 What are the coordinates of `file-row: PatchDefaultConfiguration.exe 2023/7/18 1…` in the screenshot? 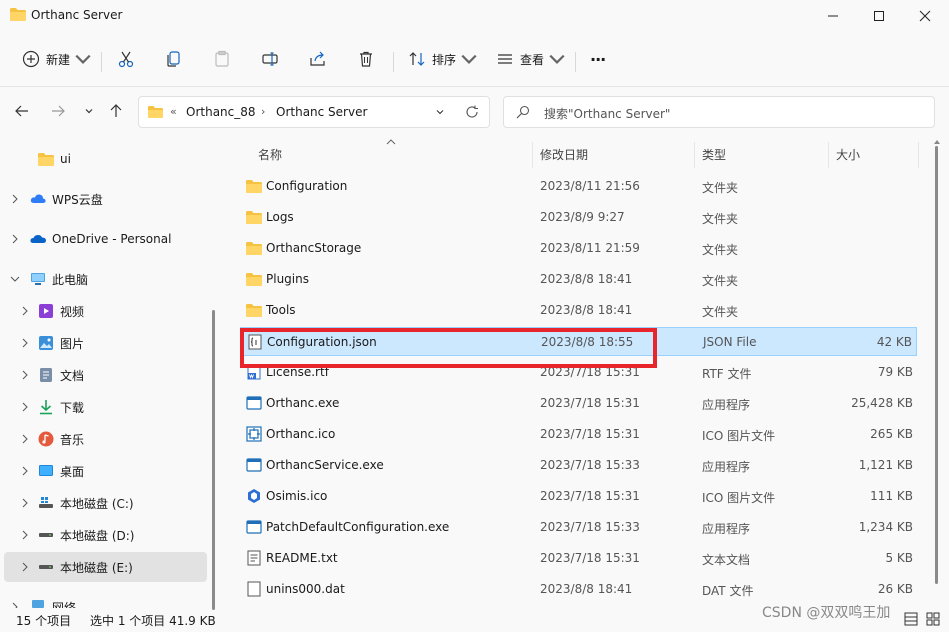 It's located at (578, 527).